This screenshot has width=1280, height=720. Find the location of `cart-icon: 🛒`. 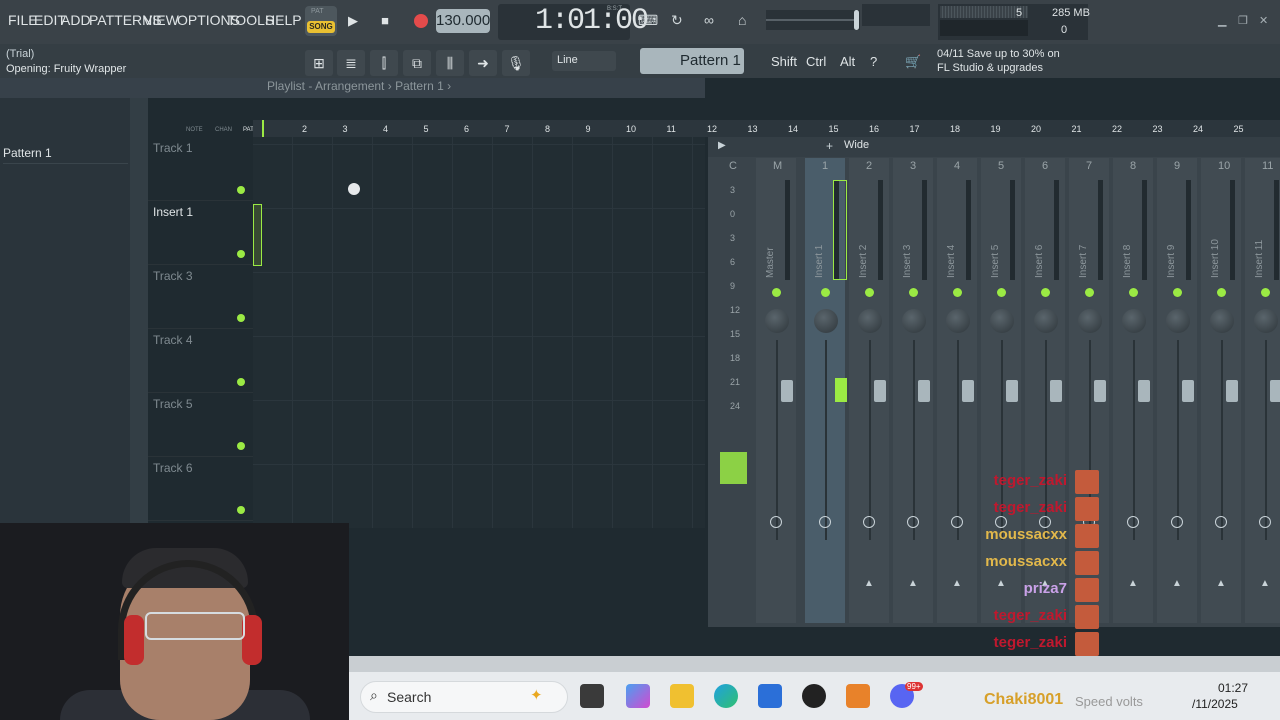

cart-icon: 🛒 is located at coordinates (913, 62).